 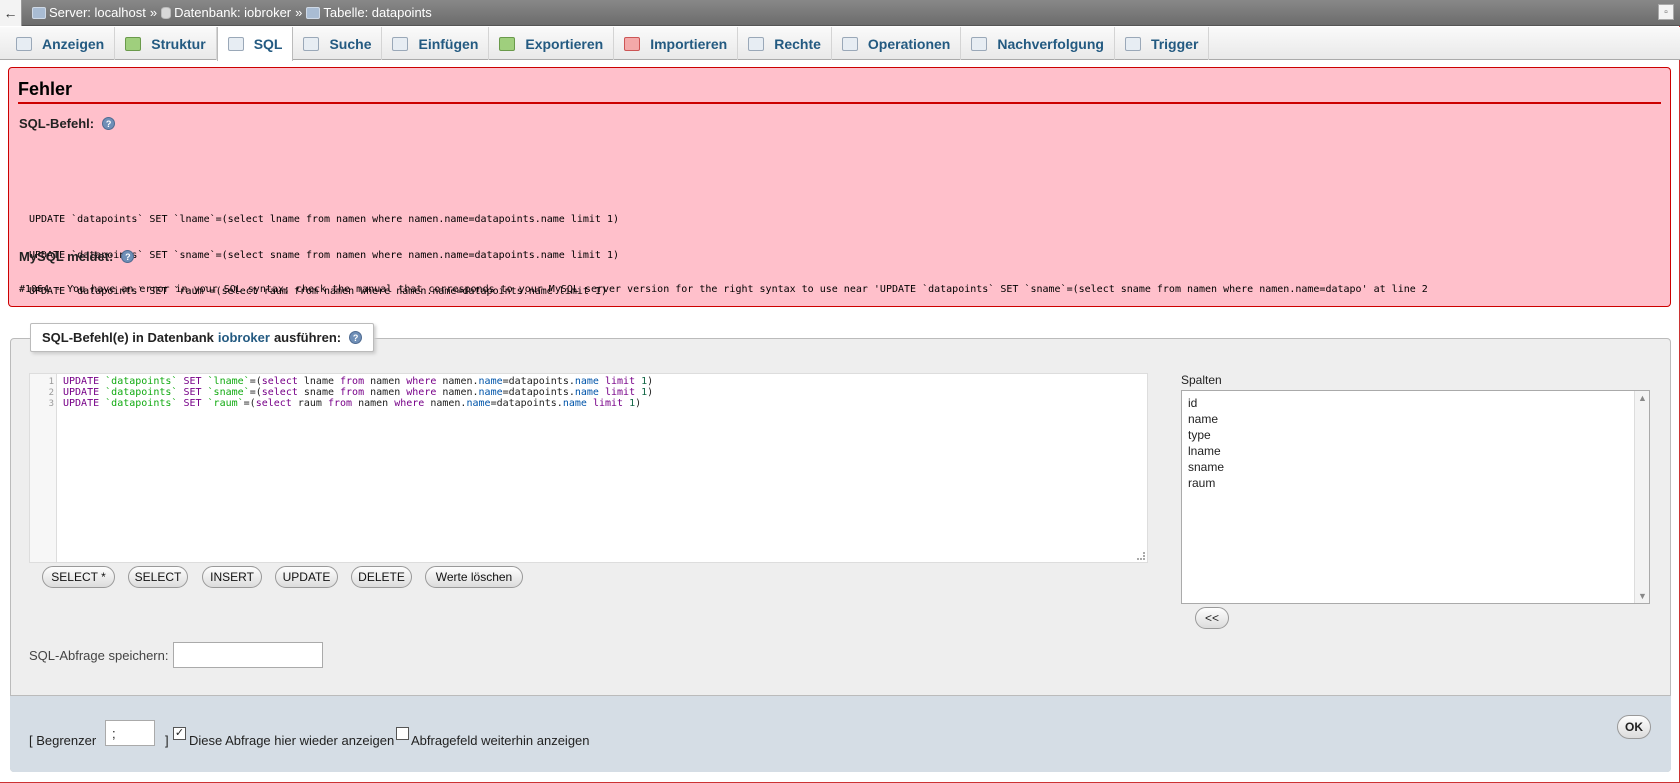 I want to click on save-query-input, so click(x=248, y=655).